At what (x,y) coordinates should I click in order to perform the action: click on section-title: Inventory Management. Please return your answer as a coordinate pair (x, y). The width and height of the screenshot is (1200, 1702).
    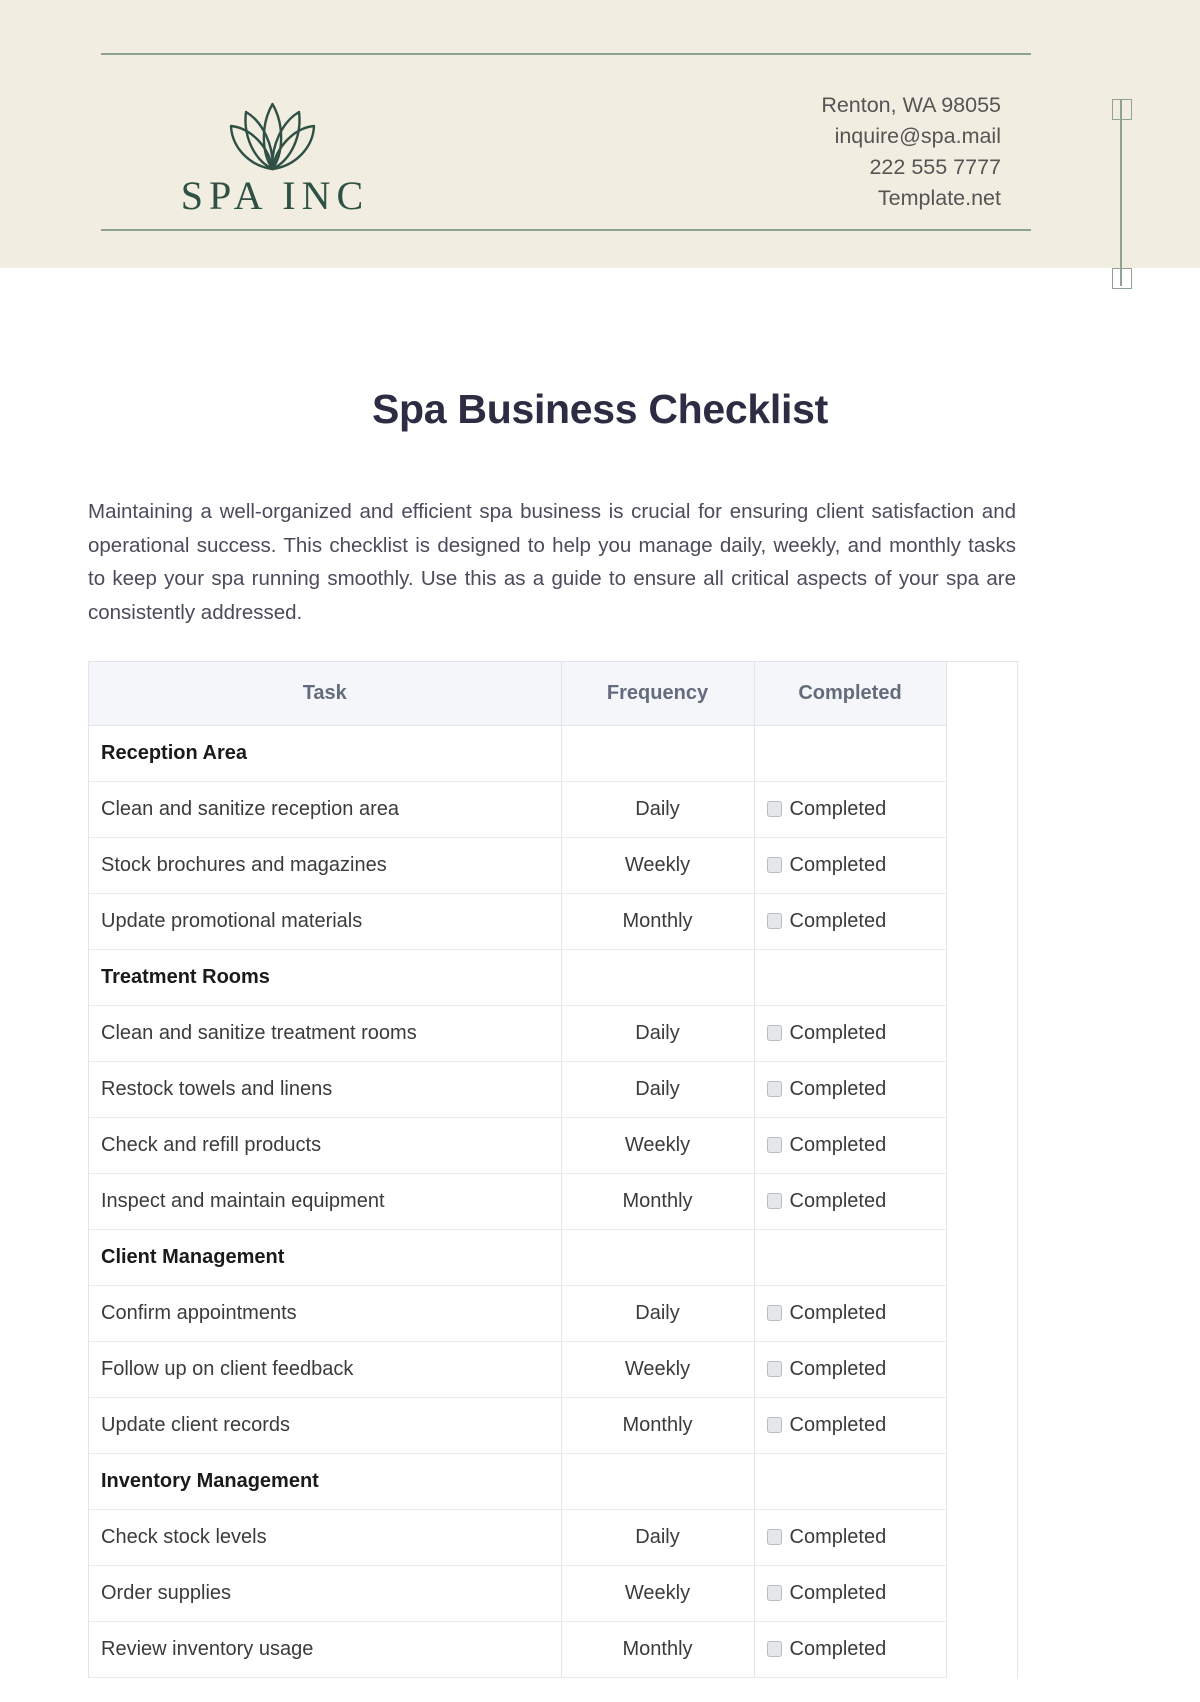
    Looking at the image, I should click on (325, 1481).